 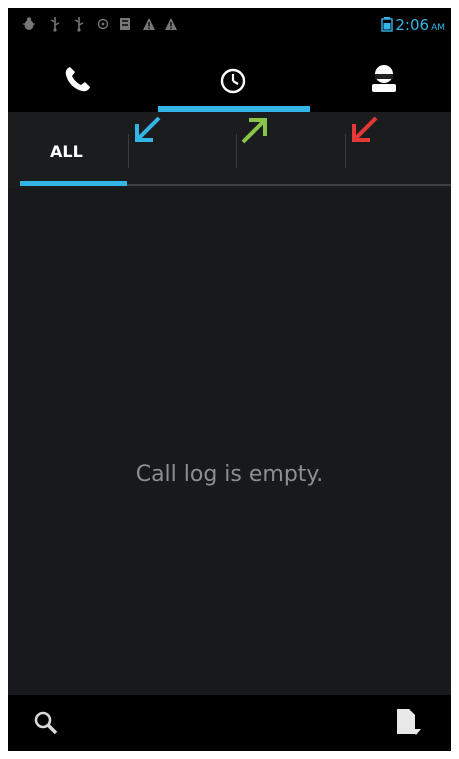 I want to click on bug-icon, so click(x=29, y=23).